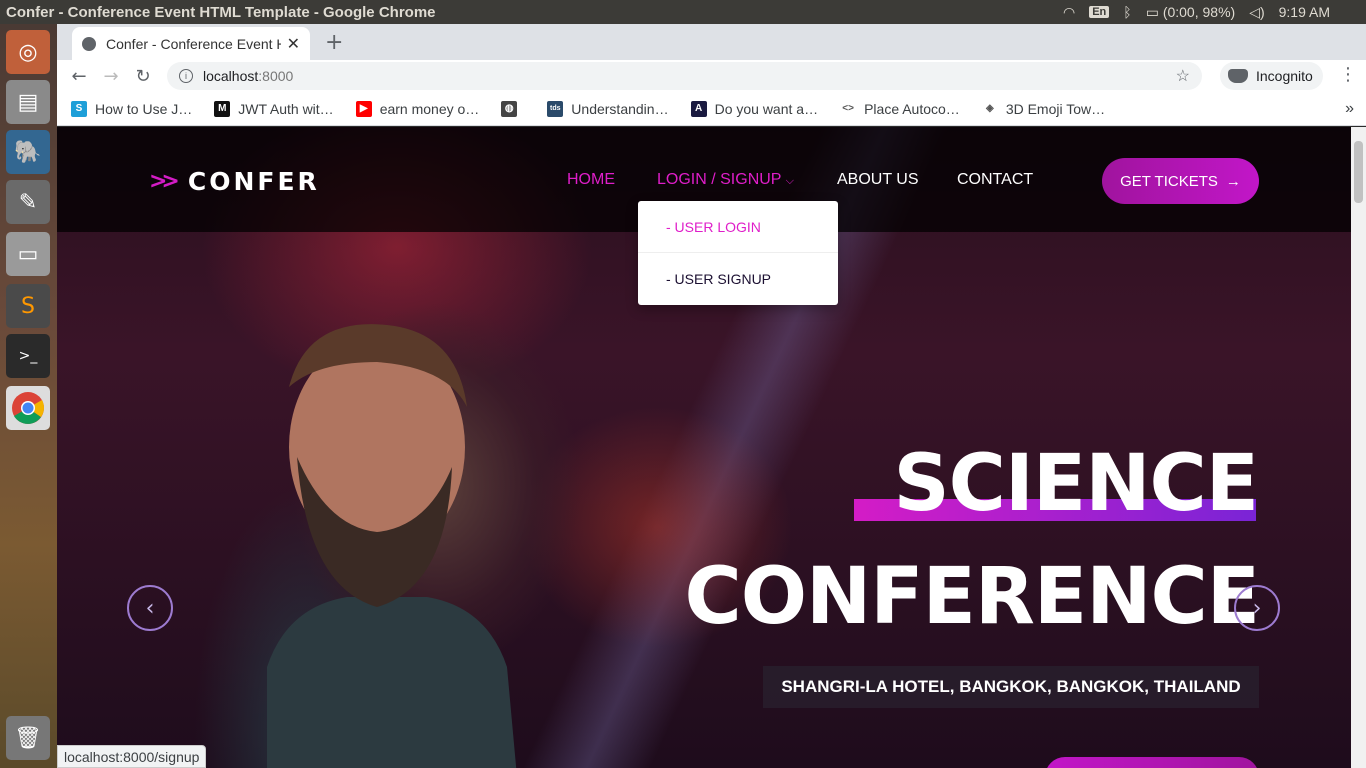 This screenshot has width=1366, height=768. I want to click on logo-chevrons-icon: >>, so click(164, 181).